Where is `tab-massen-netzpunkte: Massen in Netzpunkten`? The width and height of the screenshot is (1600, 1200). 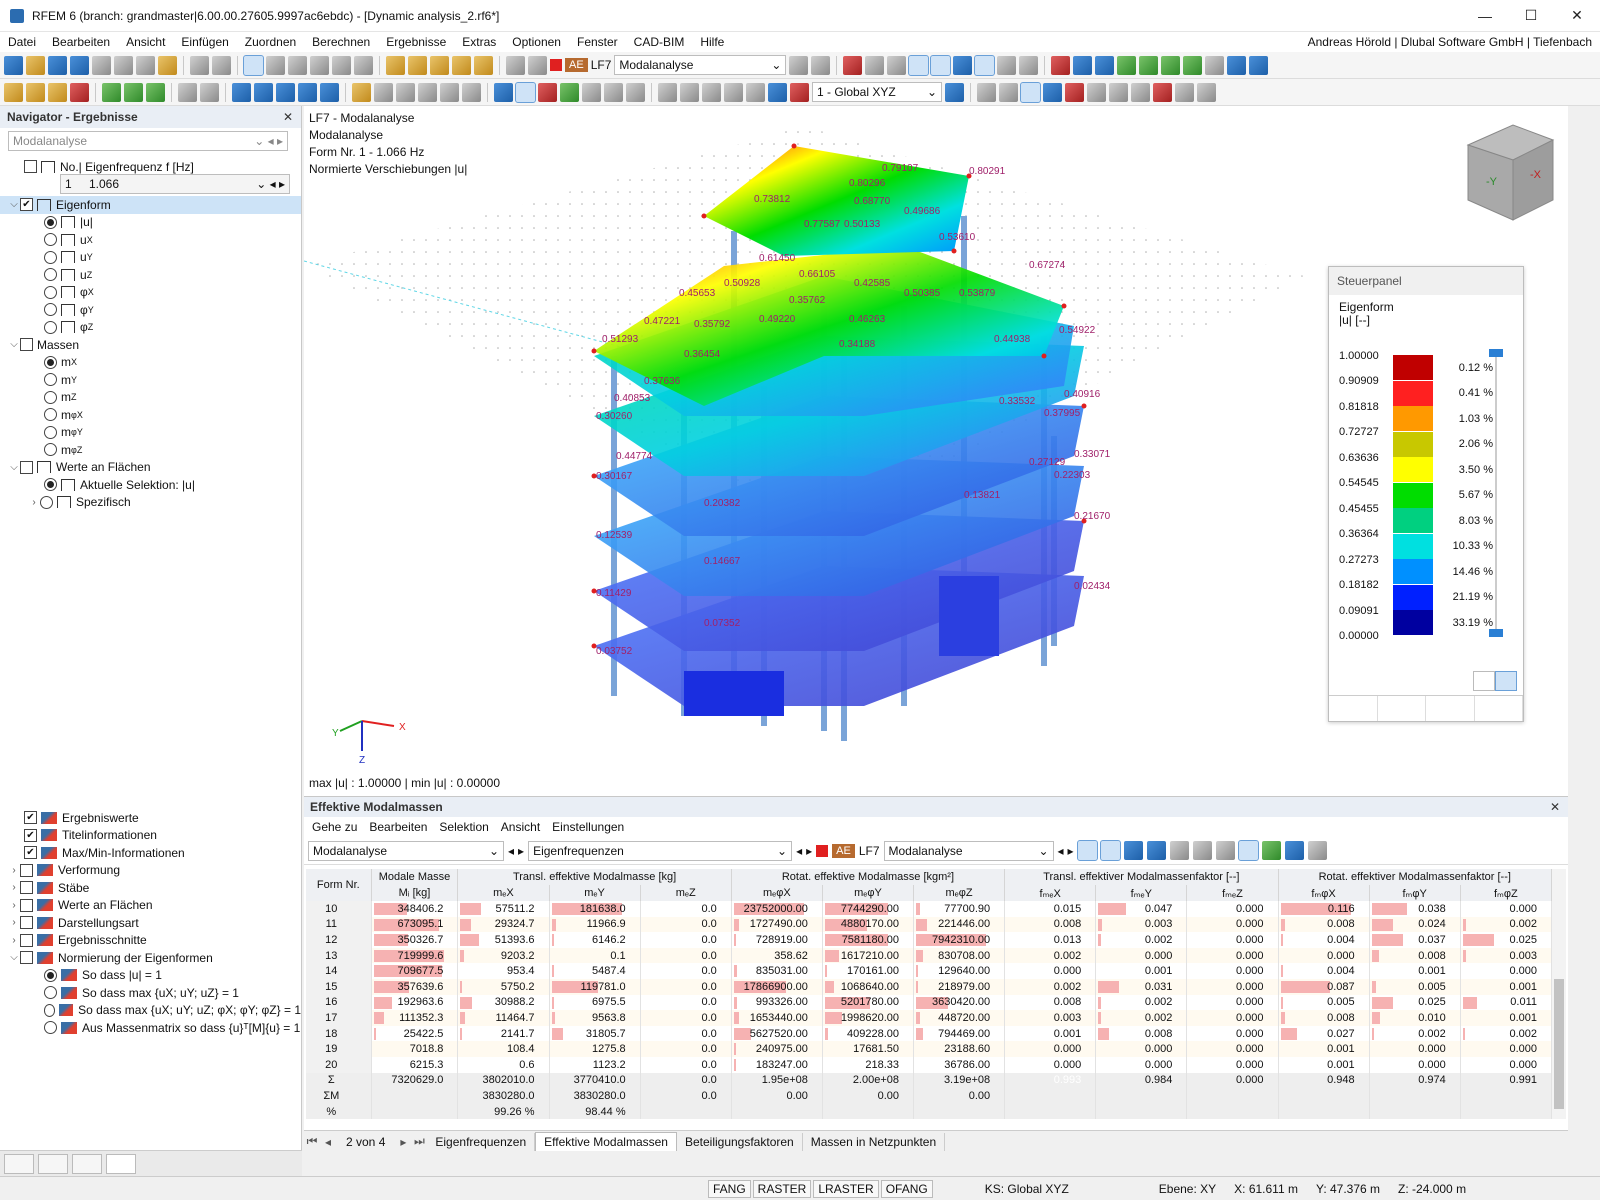
tab-massen-netzpunkte: Massen in Netzpunkten is located at coordinates (874, 1141).